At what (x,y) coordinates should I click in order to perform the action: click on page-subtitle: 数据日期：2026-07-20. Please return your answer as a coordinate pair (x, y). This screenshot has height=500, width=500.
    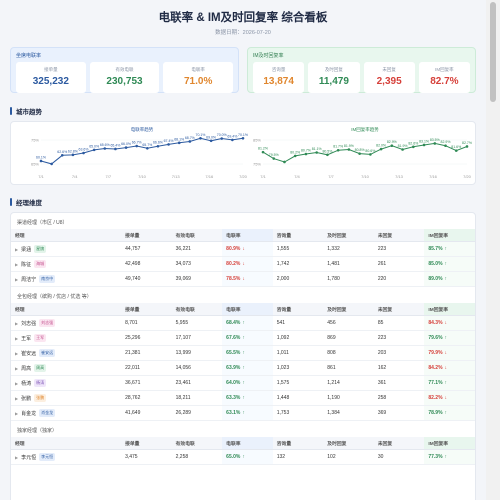
    Looking at the image, I should click on (243, 33).